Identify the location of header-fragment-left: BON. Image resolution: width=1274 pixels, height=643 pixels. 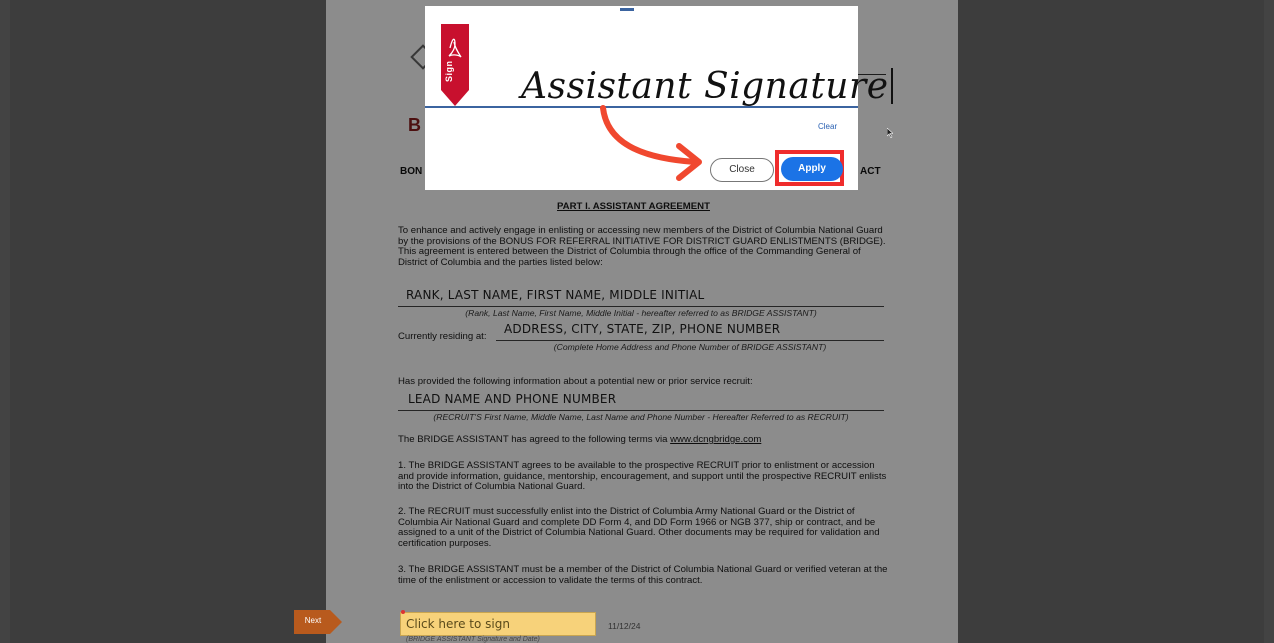
(411, 171).